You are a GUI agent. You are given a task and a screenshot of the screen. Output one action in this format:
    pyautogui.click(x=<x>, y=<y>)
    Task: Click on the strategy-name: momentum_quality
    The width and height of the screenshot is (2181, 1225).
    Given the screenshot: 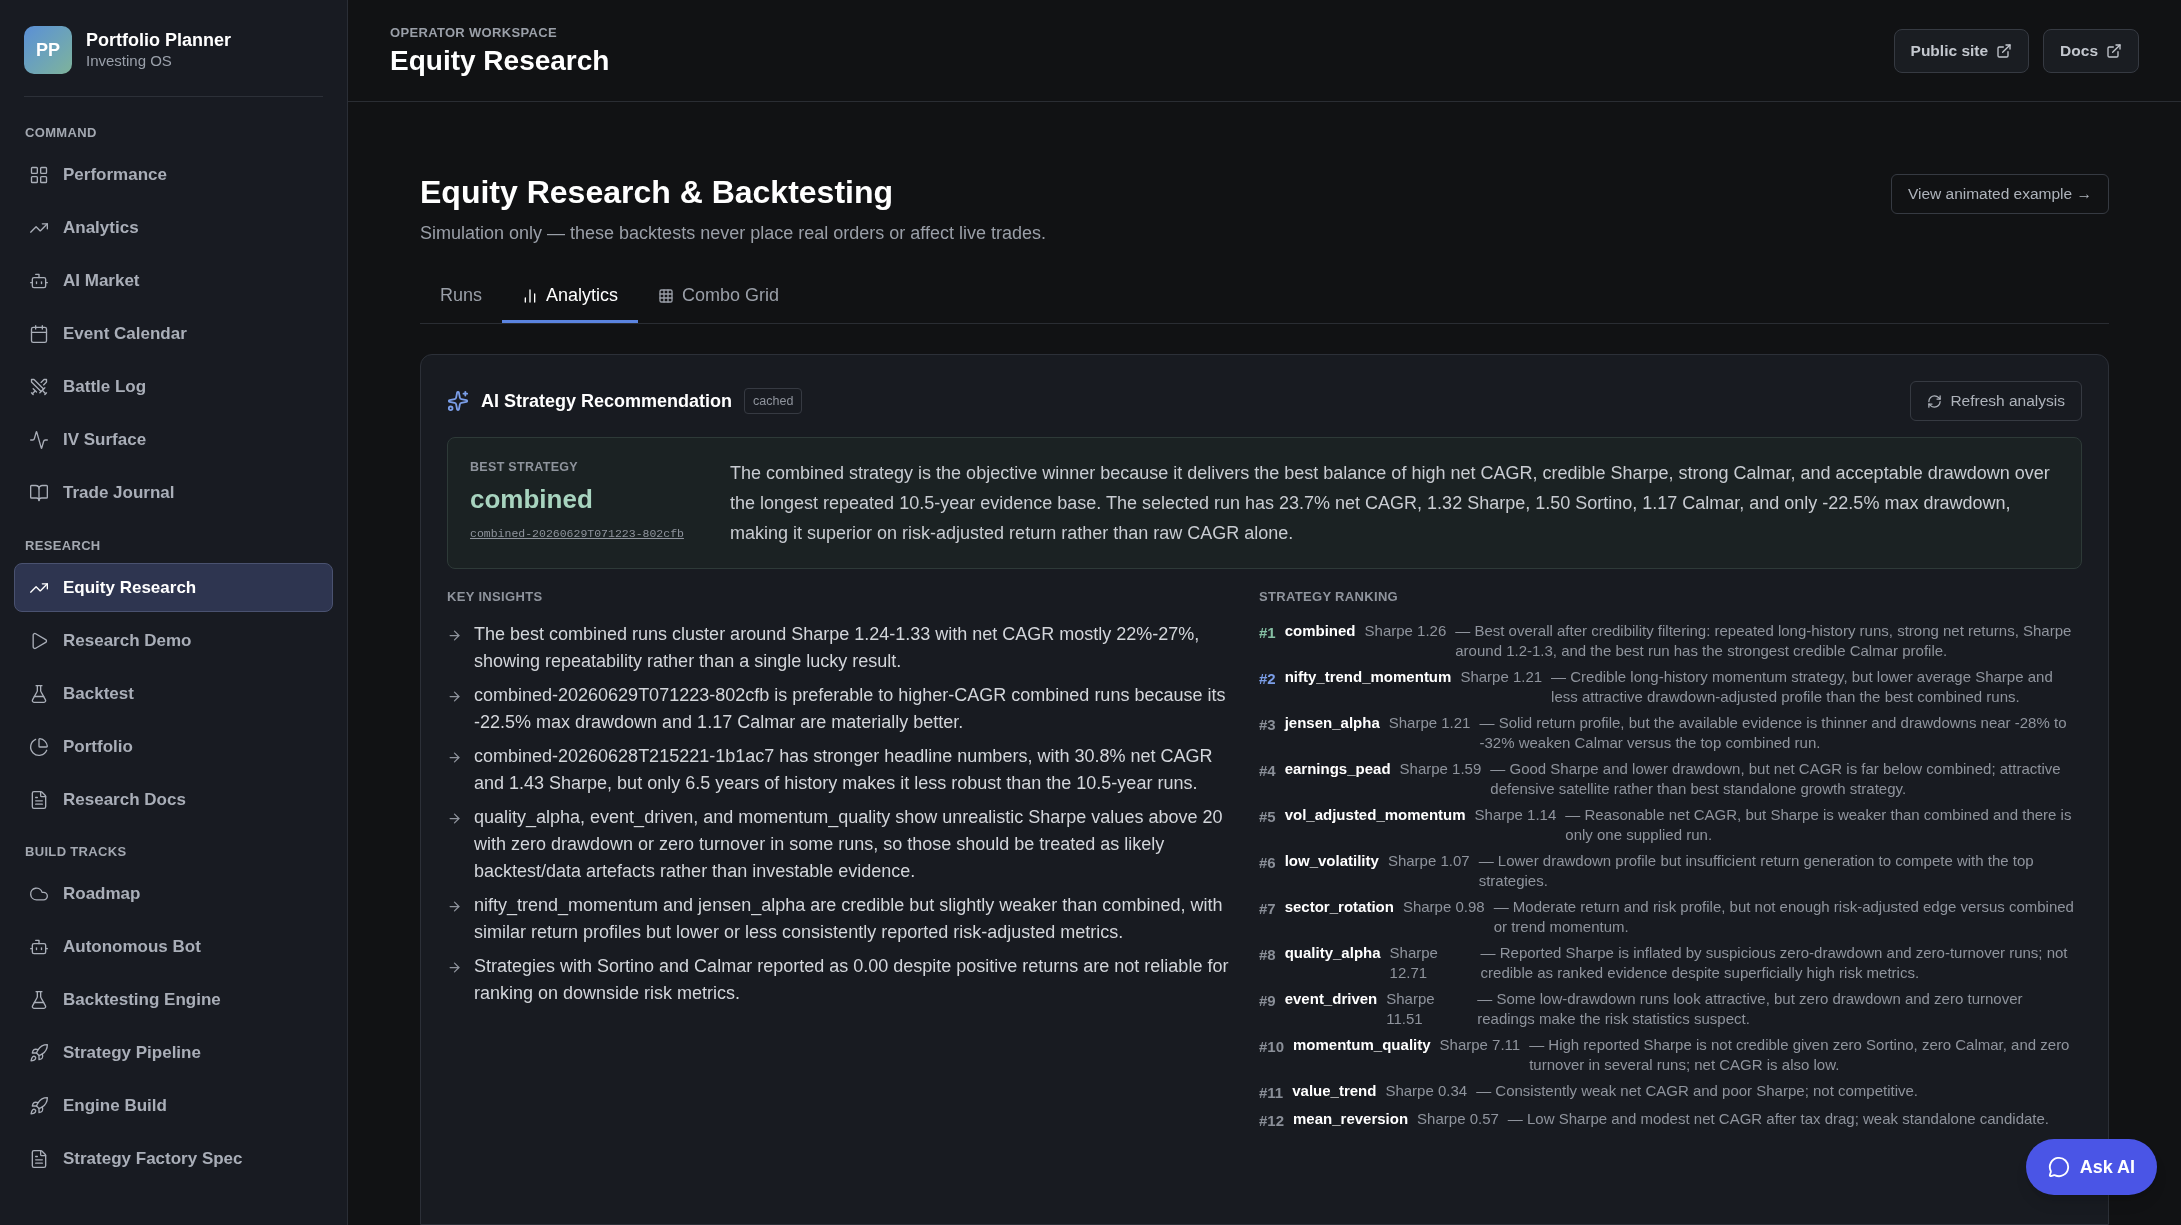 What is the action you would take?
    pyautogui.click(x=1362, y=1044)
    